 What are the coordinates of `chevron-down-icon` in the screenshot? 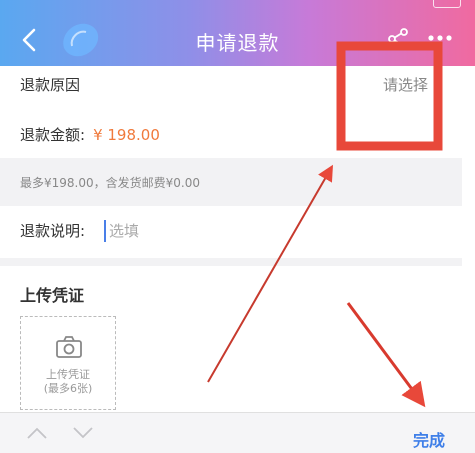 It's located at (83, 433).